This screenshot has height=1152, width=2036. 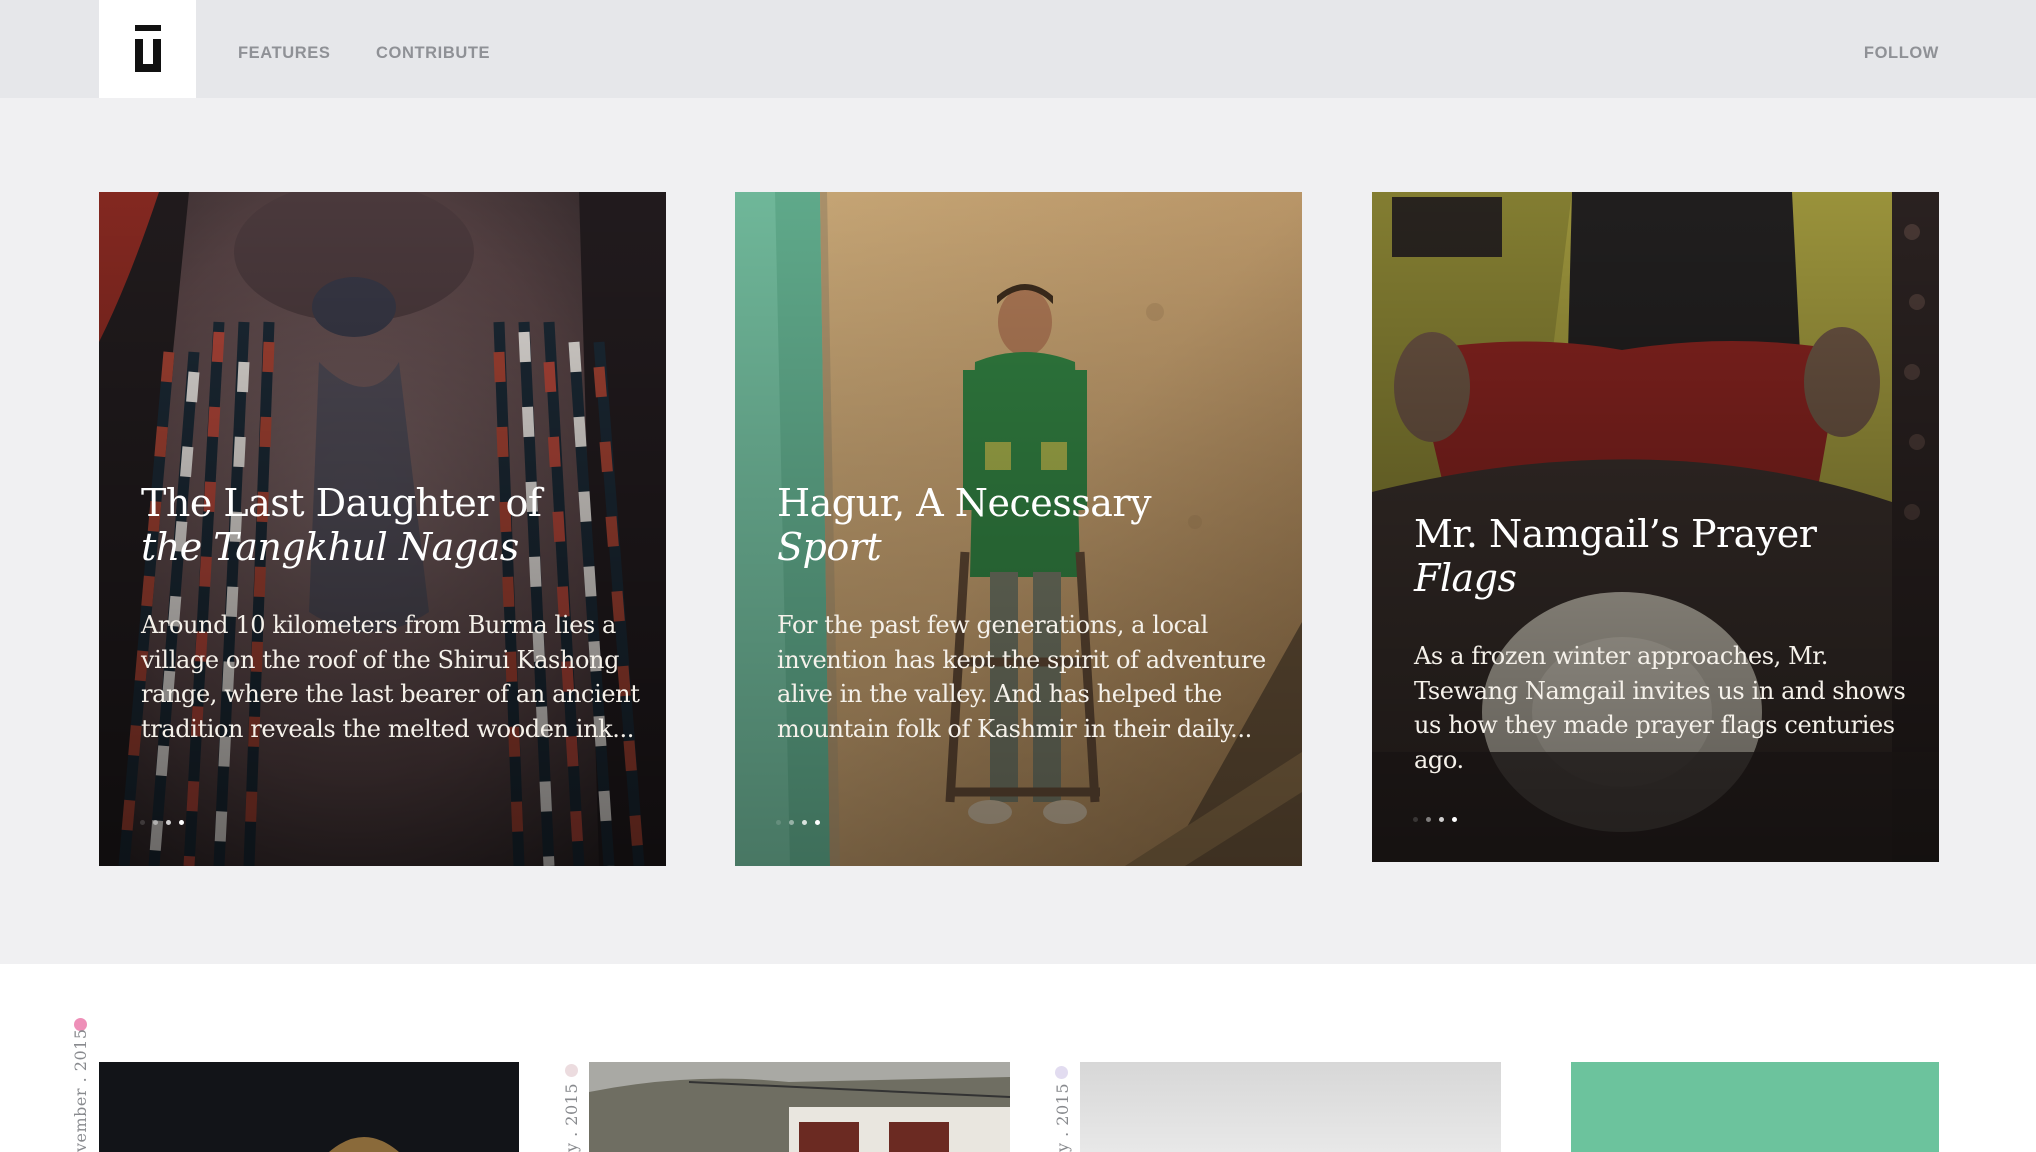 I want to click on card-title-italic-line: Sport, so click(x=829, y=547).